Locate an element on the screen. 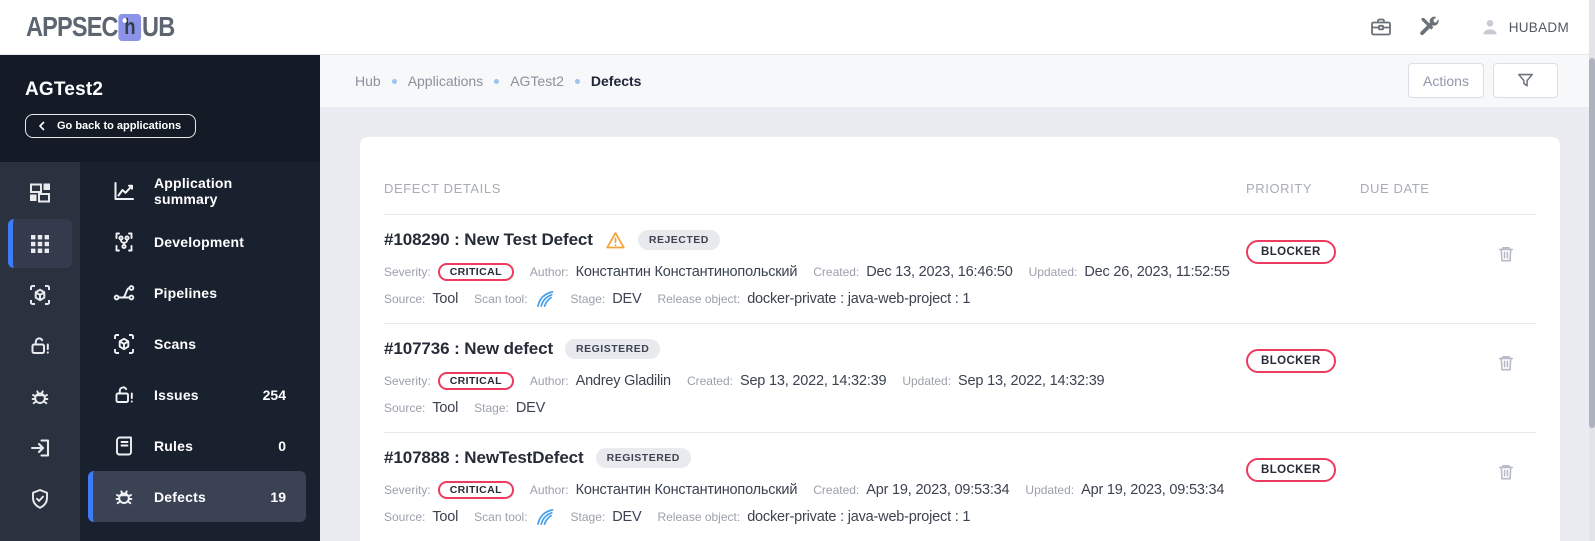  shield-check-icon is located at coordinates (40, 498).